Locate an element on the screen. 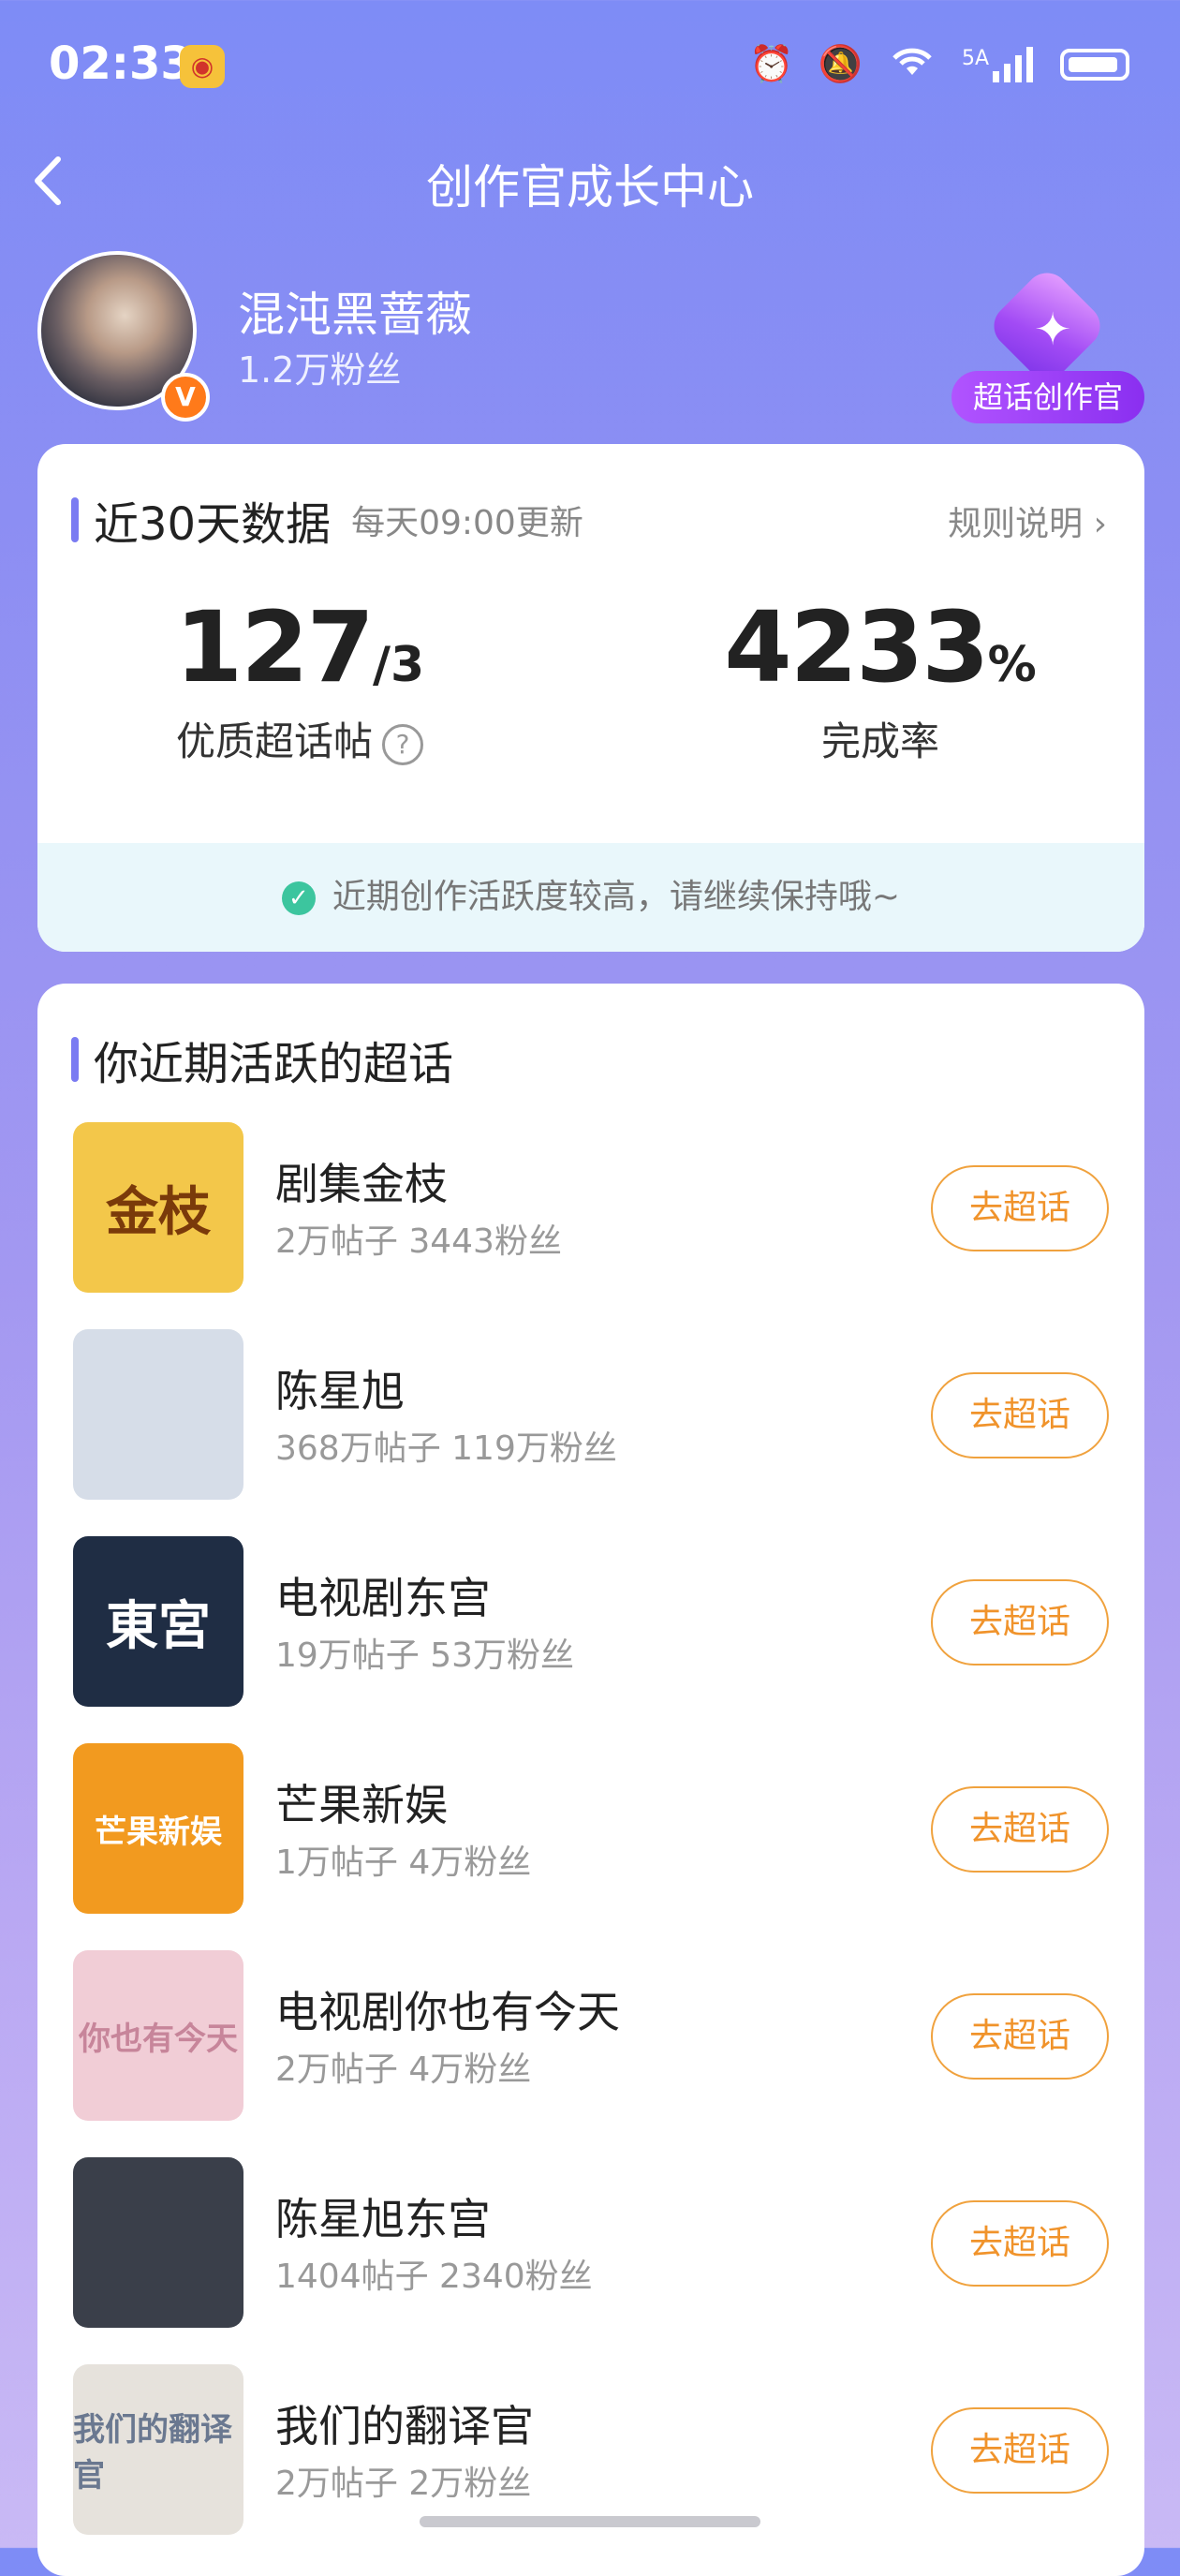 The width and height of the screenshot is (1180, 2576). list-item: 你也有今天 电视剧你也有今天 2万帖子 4万粉丝 去超话 is located at coordinates (590, 2053).